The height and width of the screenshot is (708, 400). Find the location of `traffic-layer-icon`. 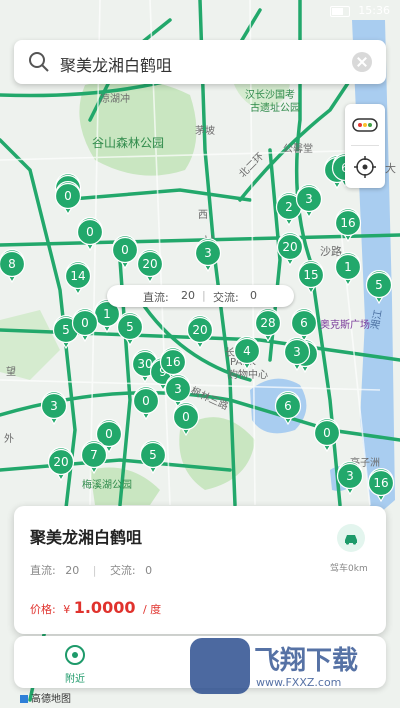

traffic-layer-icon is located at coordinates (365, 125).